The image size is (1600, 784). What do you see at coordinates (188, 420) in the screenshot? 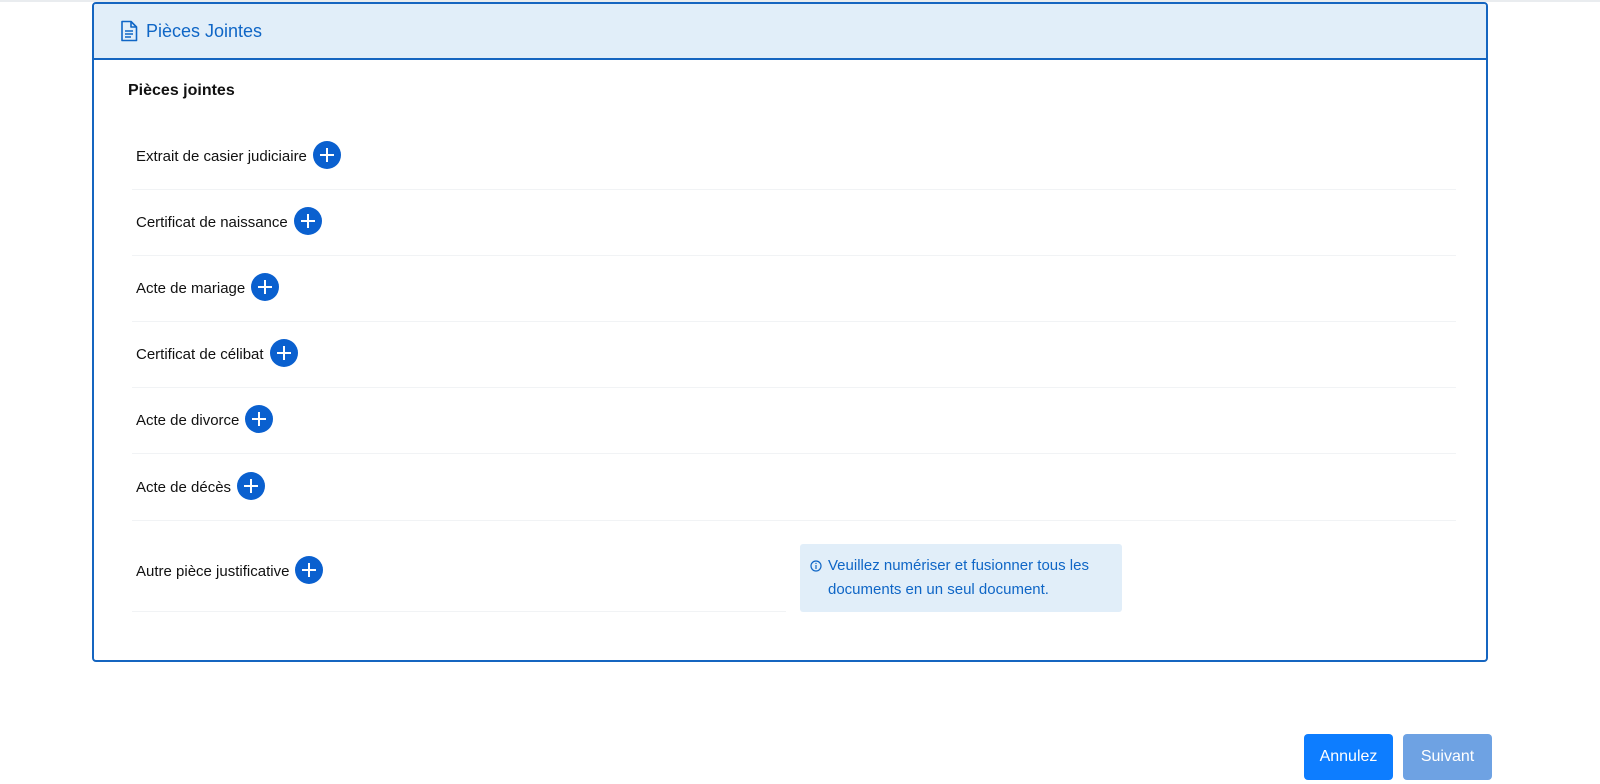
I see `attachment-label: Acte de divorce` at bounding box center [188, 420].